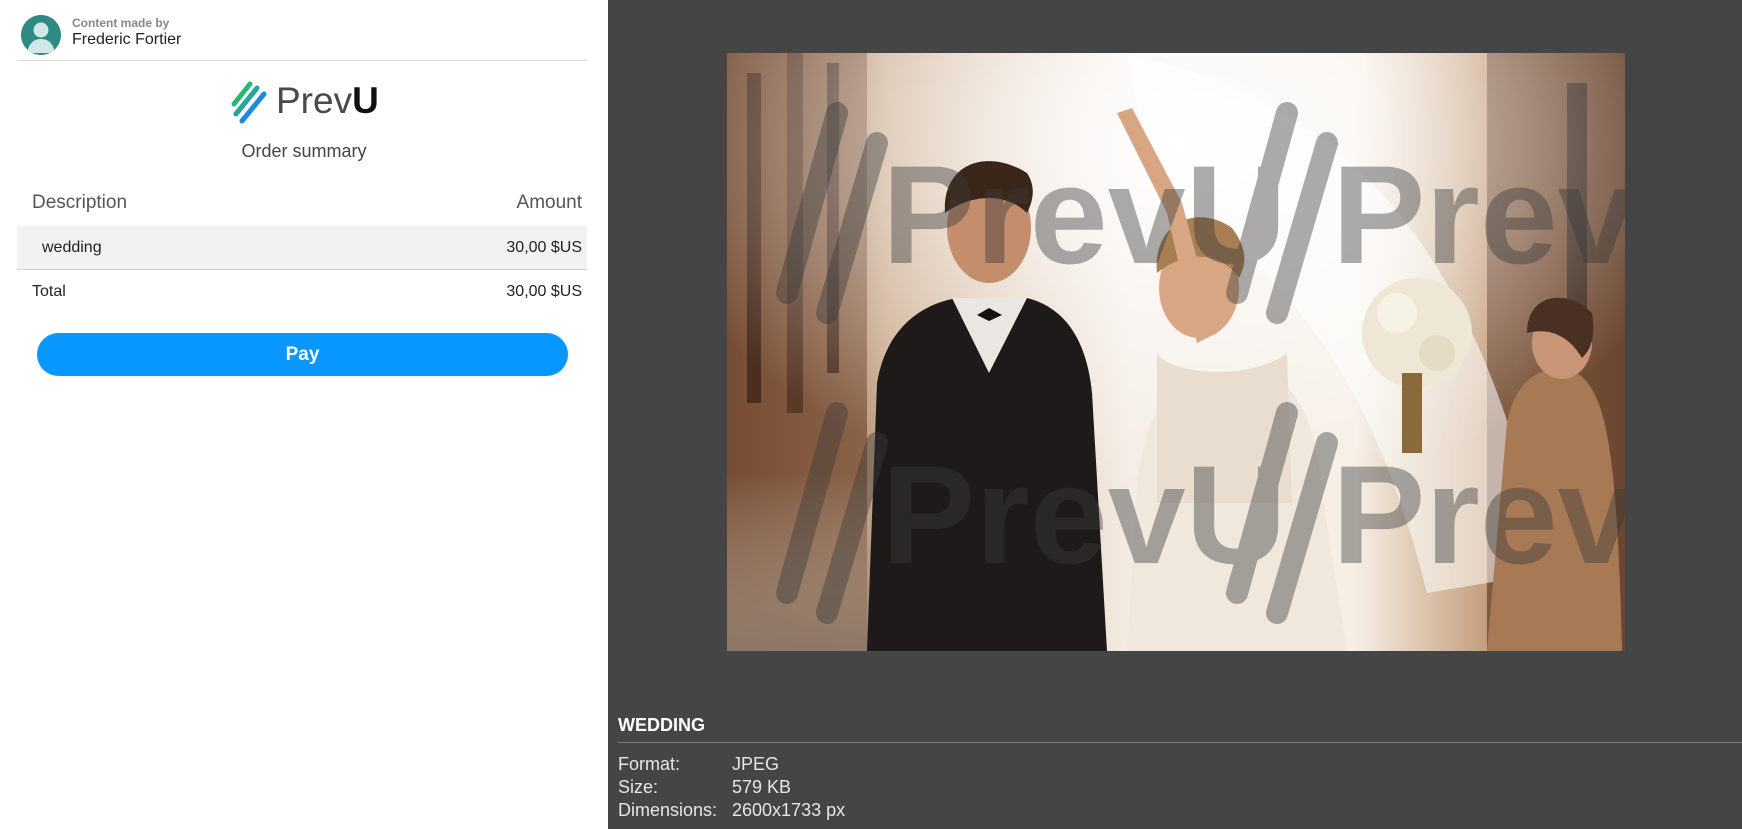 The width and height of the screenshot is (1742, 829). Describe the element at coordinates (661, 725) in the screenshot. I see `file-title: WEDDING` at that location.